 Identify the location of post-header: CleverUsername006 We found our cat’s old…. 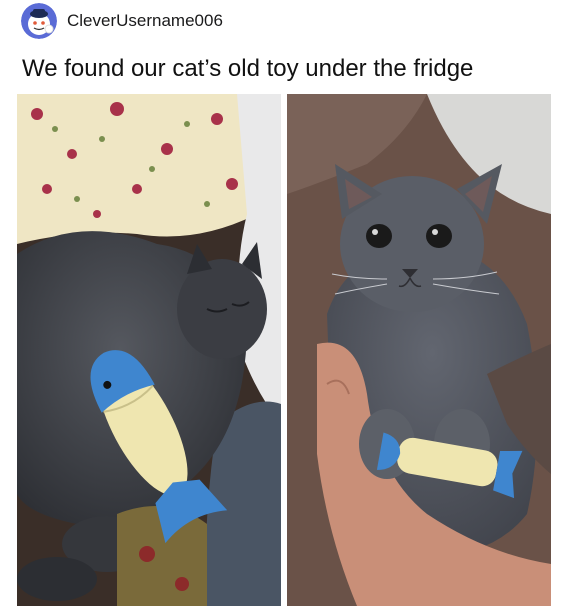
(282, 45).